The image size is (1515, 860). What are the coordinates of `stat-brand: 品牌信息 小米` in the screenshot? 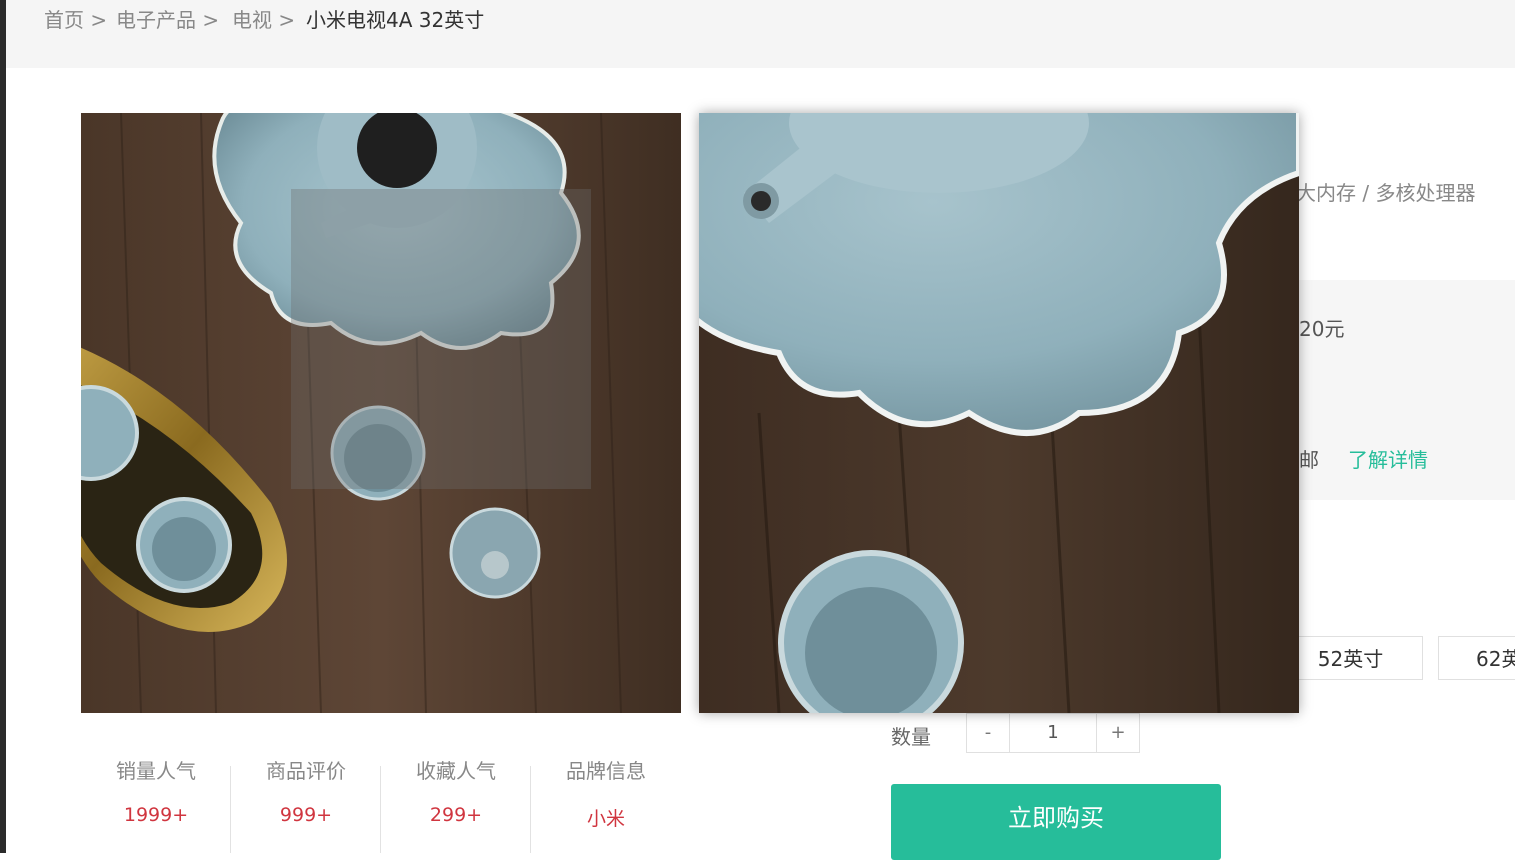 It's located at (606, 802).